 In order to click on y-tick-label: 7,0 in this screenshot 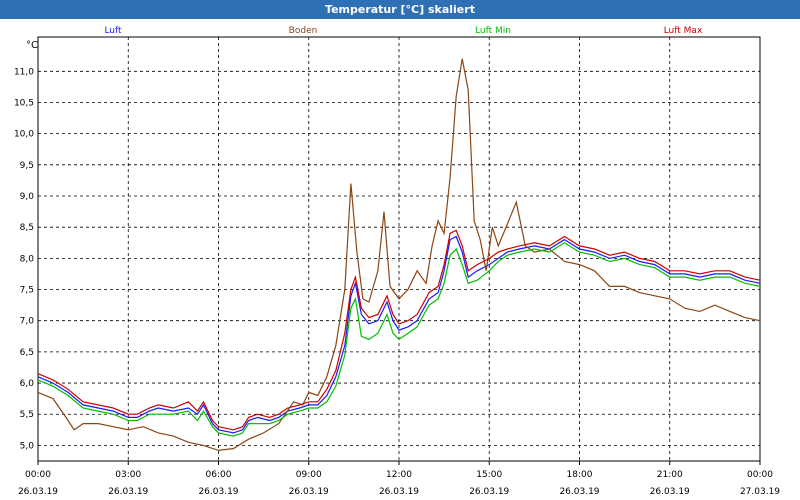, I will do `click(27, 322)`.